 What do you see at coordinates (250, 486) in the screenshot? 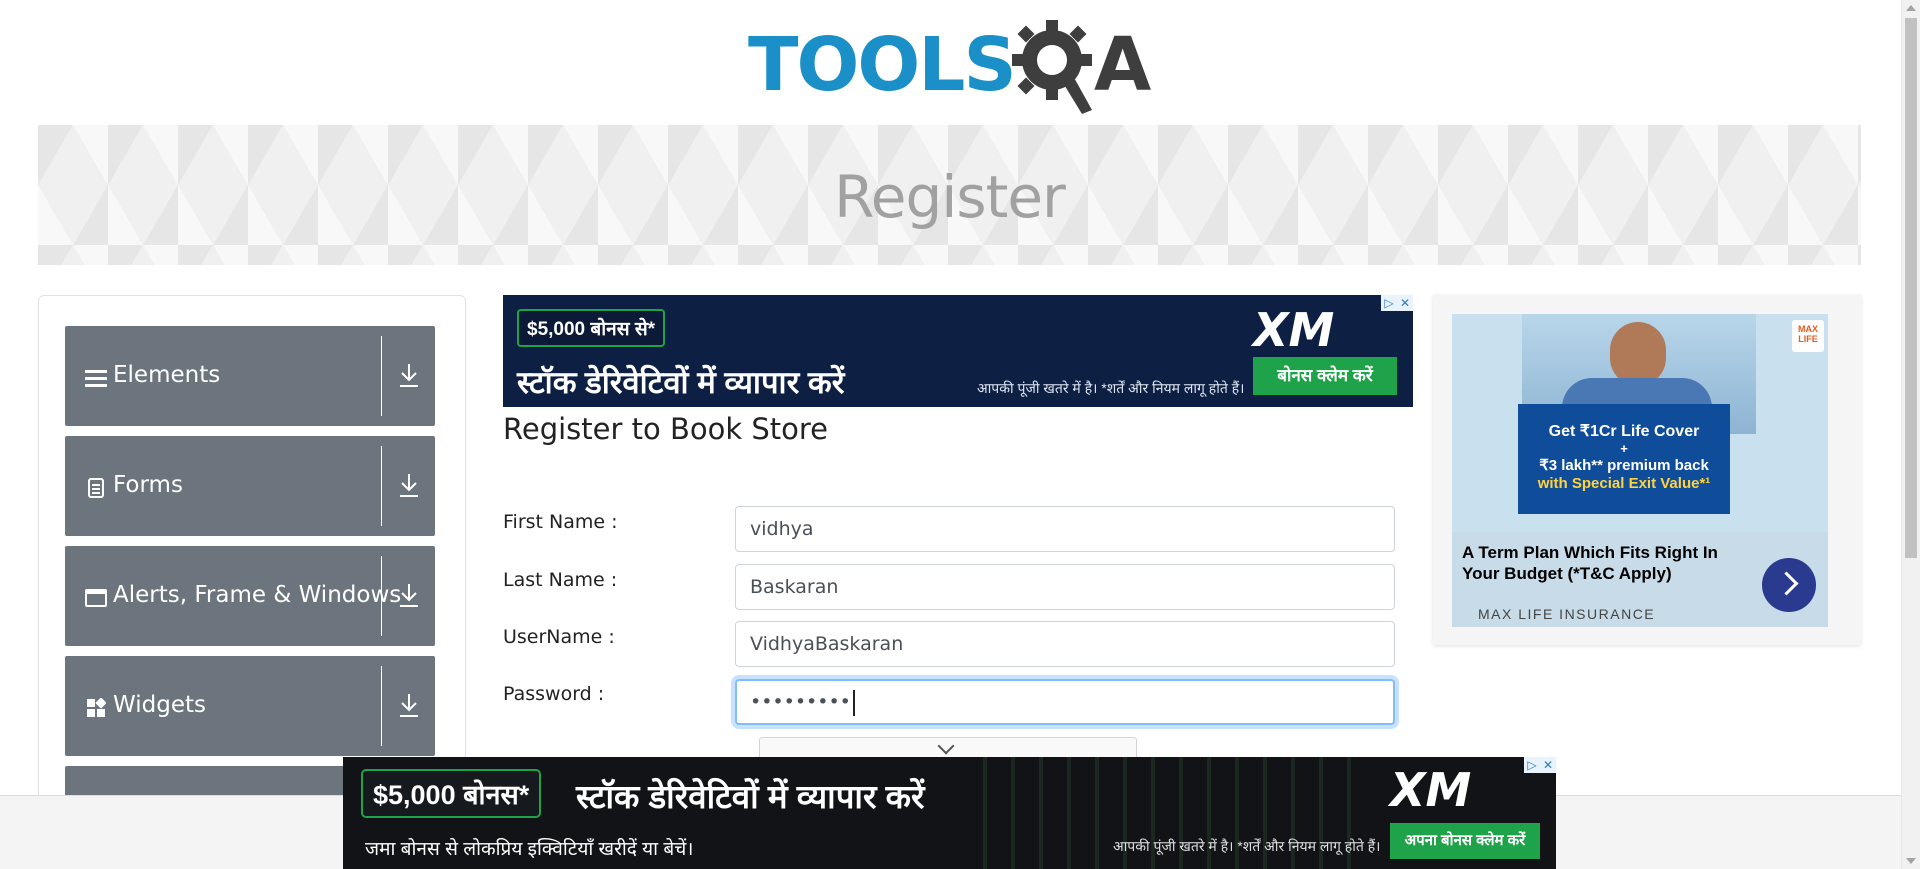
I see `sidebar-group-forms: Forms` at bounding box center [250, 486].